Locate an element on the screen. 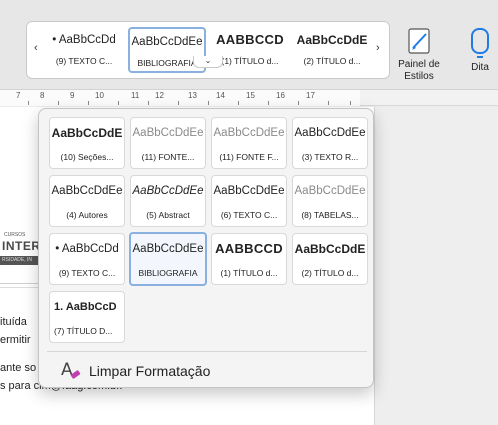  ruler-tick: 8 is located at coordinates (42, 95).